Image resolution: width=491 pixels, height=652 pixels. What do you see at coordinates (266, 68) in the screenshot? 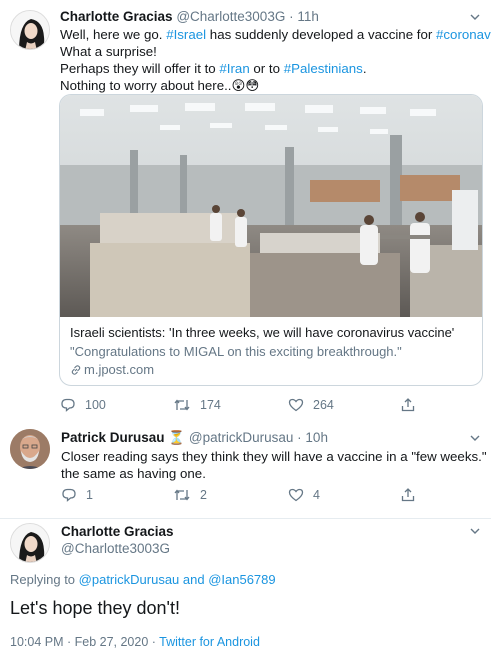
I see `tweet-text-segment: or to` at bounding box center [266, 68].